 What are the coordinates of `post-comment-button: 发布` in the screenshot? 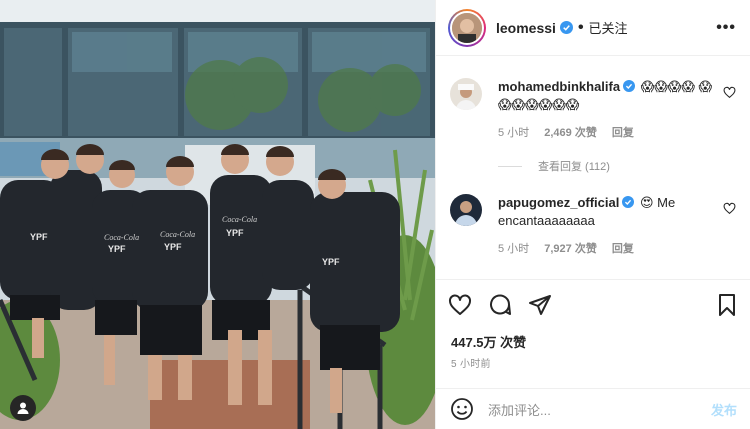 It's located at (724, 409).